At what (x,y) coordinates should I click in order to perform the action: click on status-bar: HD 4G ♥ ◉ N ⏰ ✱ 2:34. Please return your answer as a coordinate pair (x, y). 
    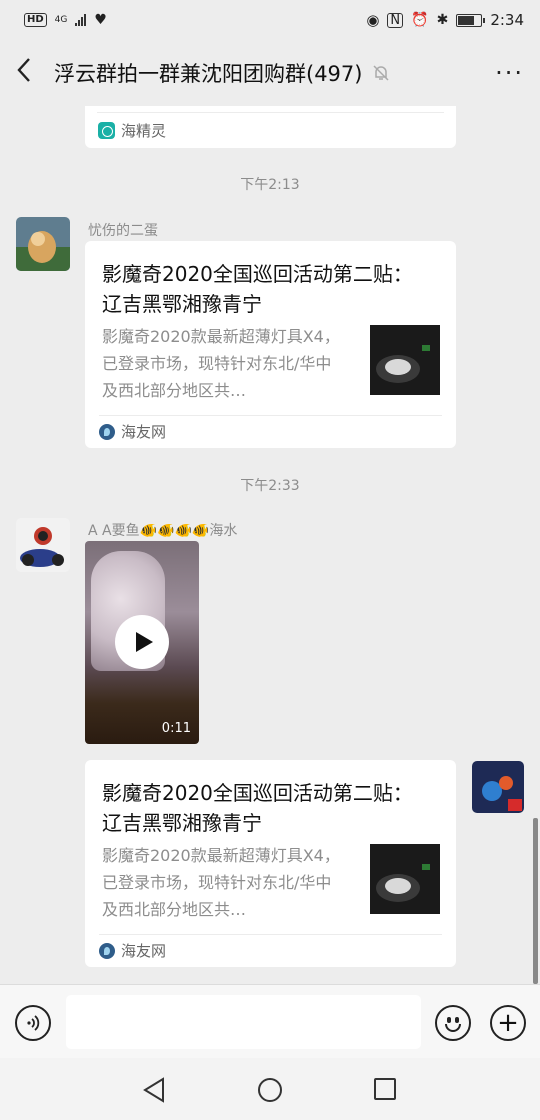
    Looking at the image, I should click on (270, 20).